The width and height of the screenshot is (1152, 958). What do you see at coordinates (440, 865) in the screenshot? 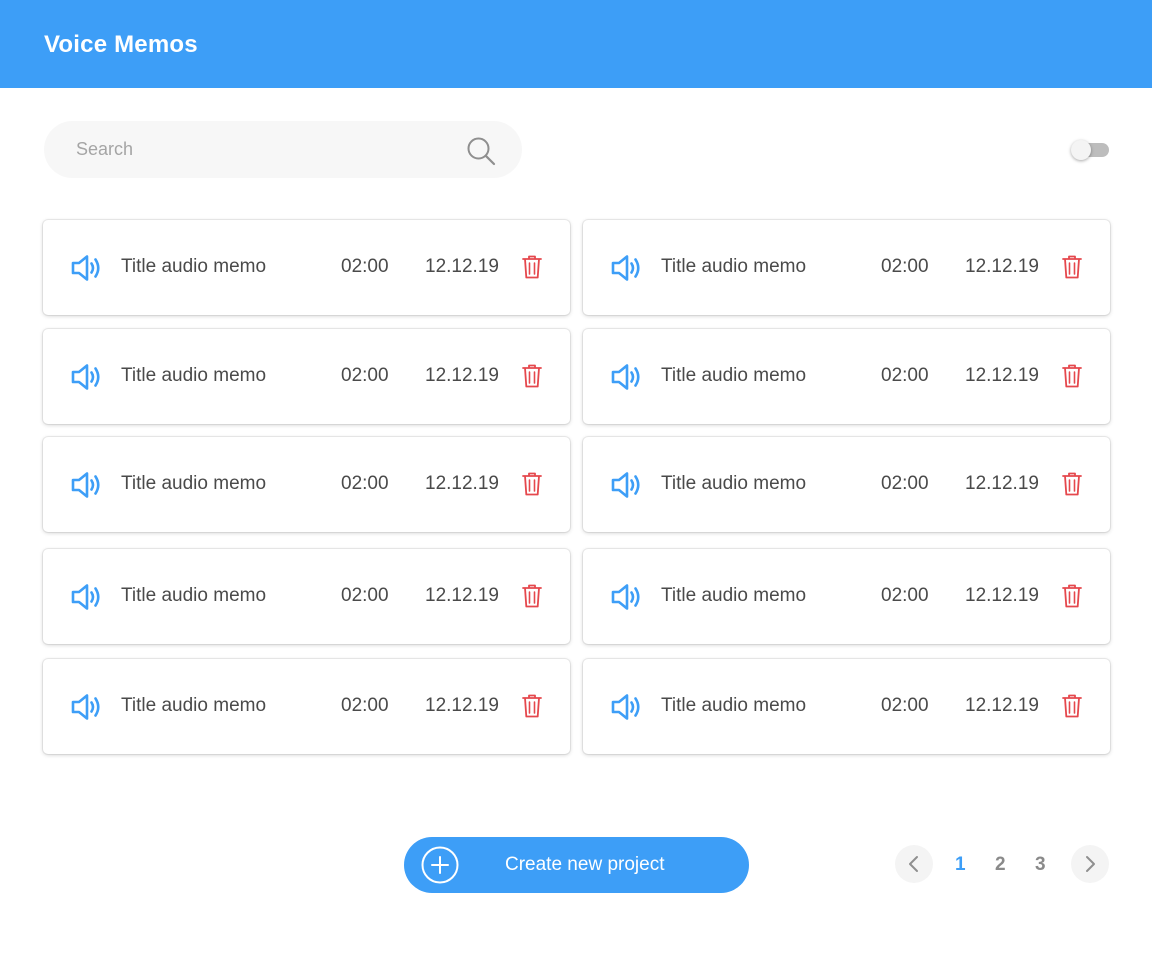
I see `plus-circle-icon` at bounding box center [440, 865].